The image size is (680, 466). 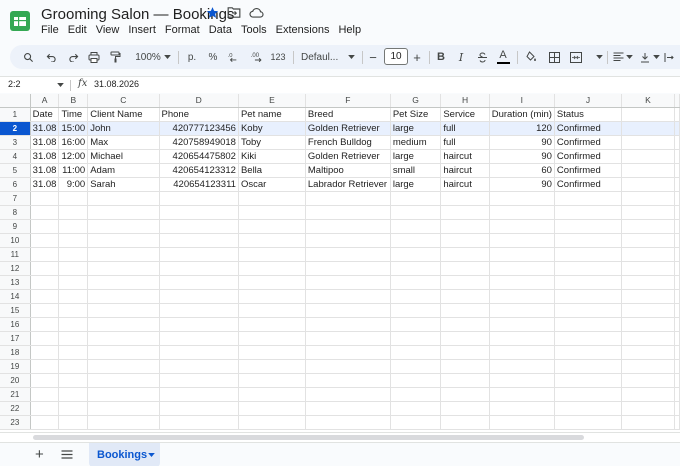 I want to click on column-header-a: A, so click(x=45, y=101).